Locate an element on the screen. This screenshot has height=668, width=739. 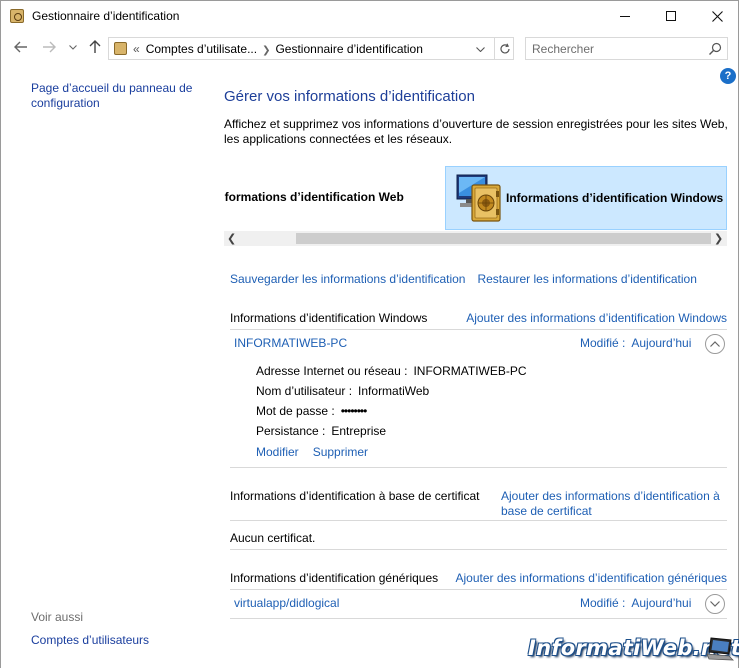
maximize-icon is located at coordinates (671, 16).